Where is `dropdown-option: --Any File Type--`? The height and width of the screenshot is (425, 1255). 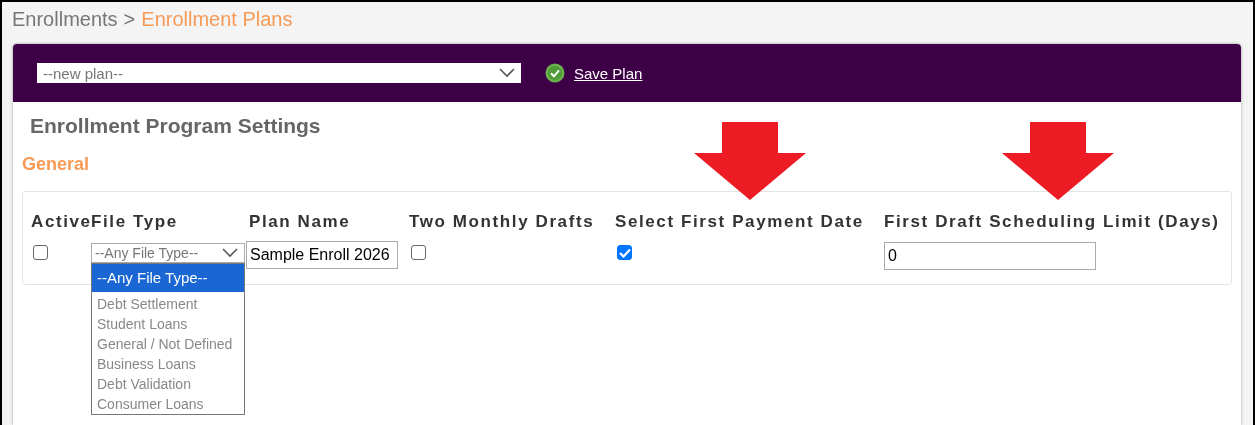 dropdown-option: --Any File Type-- is located at coordinates (168, 278).